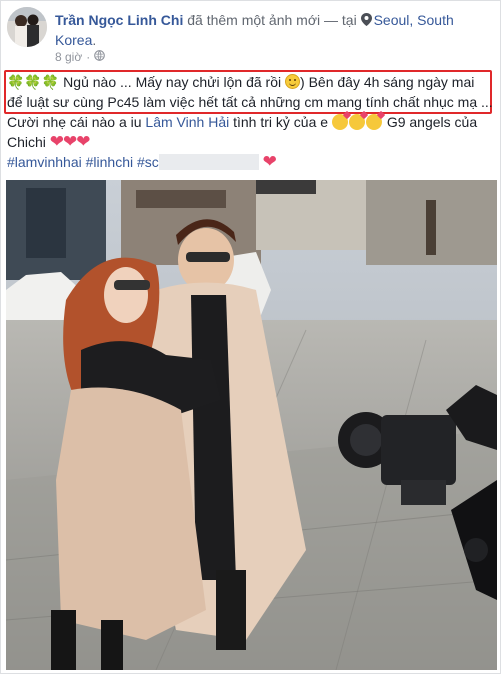  What do you see at coordinates (280, 122) in the screenshot?
I see `post-text-line2-mid: tình tri kỷ của e` at bounding box center [280, 122].